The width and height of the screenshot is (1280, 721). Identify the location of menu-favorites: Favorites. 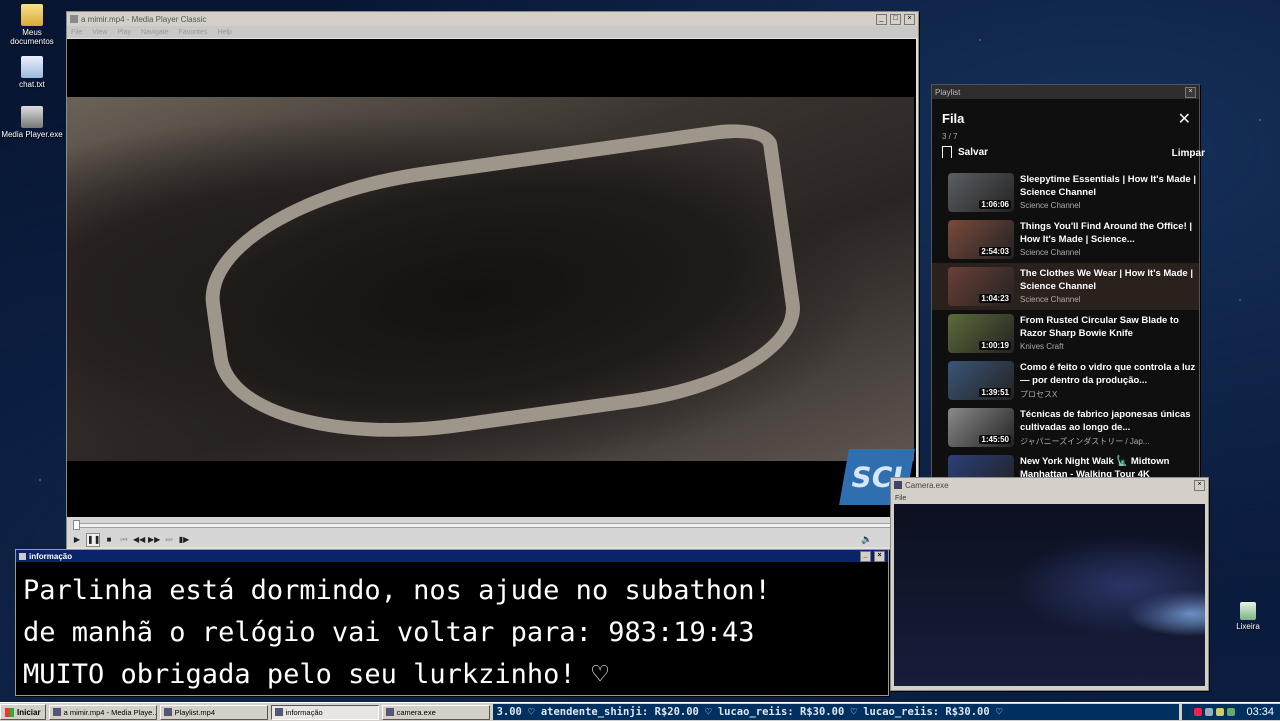
(193, 32).